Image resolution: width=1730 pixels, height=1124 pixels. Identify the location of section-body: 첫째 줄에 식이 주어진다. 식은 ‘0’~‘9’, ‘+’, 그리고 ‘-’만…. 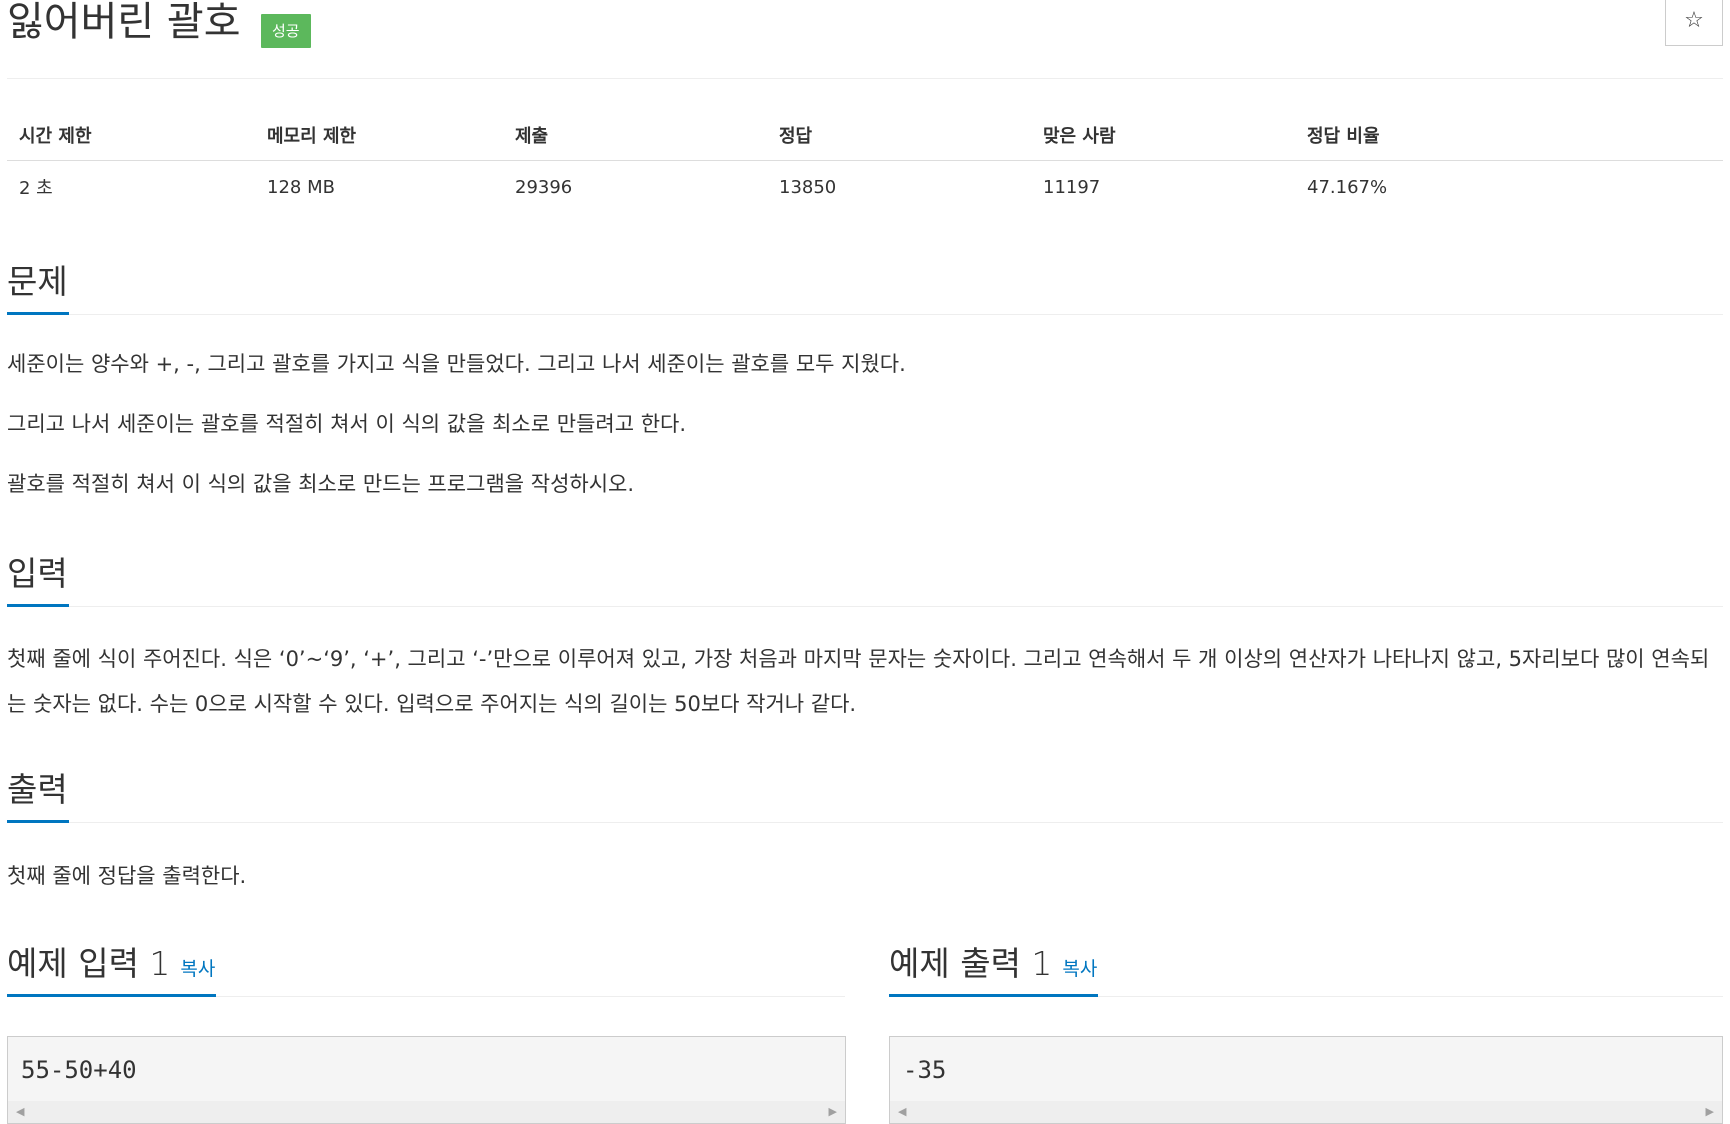
(865, 667).